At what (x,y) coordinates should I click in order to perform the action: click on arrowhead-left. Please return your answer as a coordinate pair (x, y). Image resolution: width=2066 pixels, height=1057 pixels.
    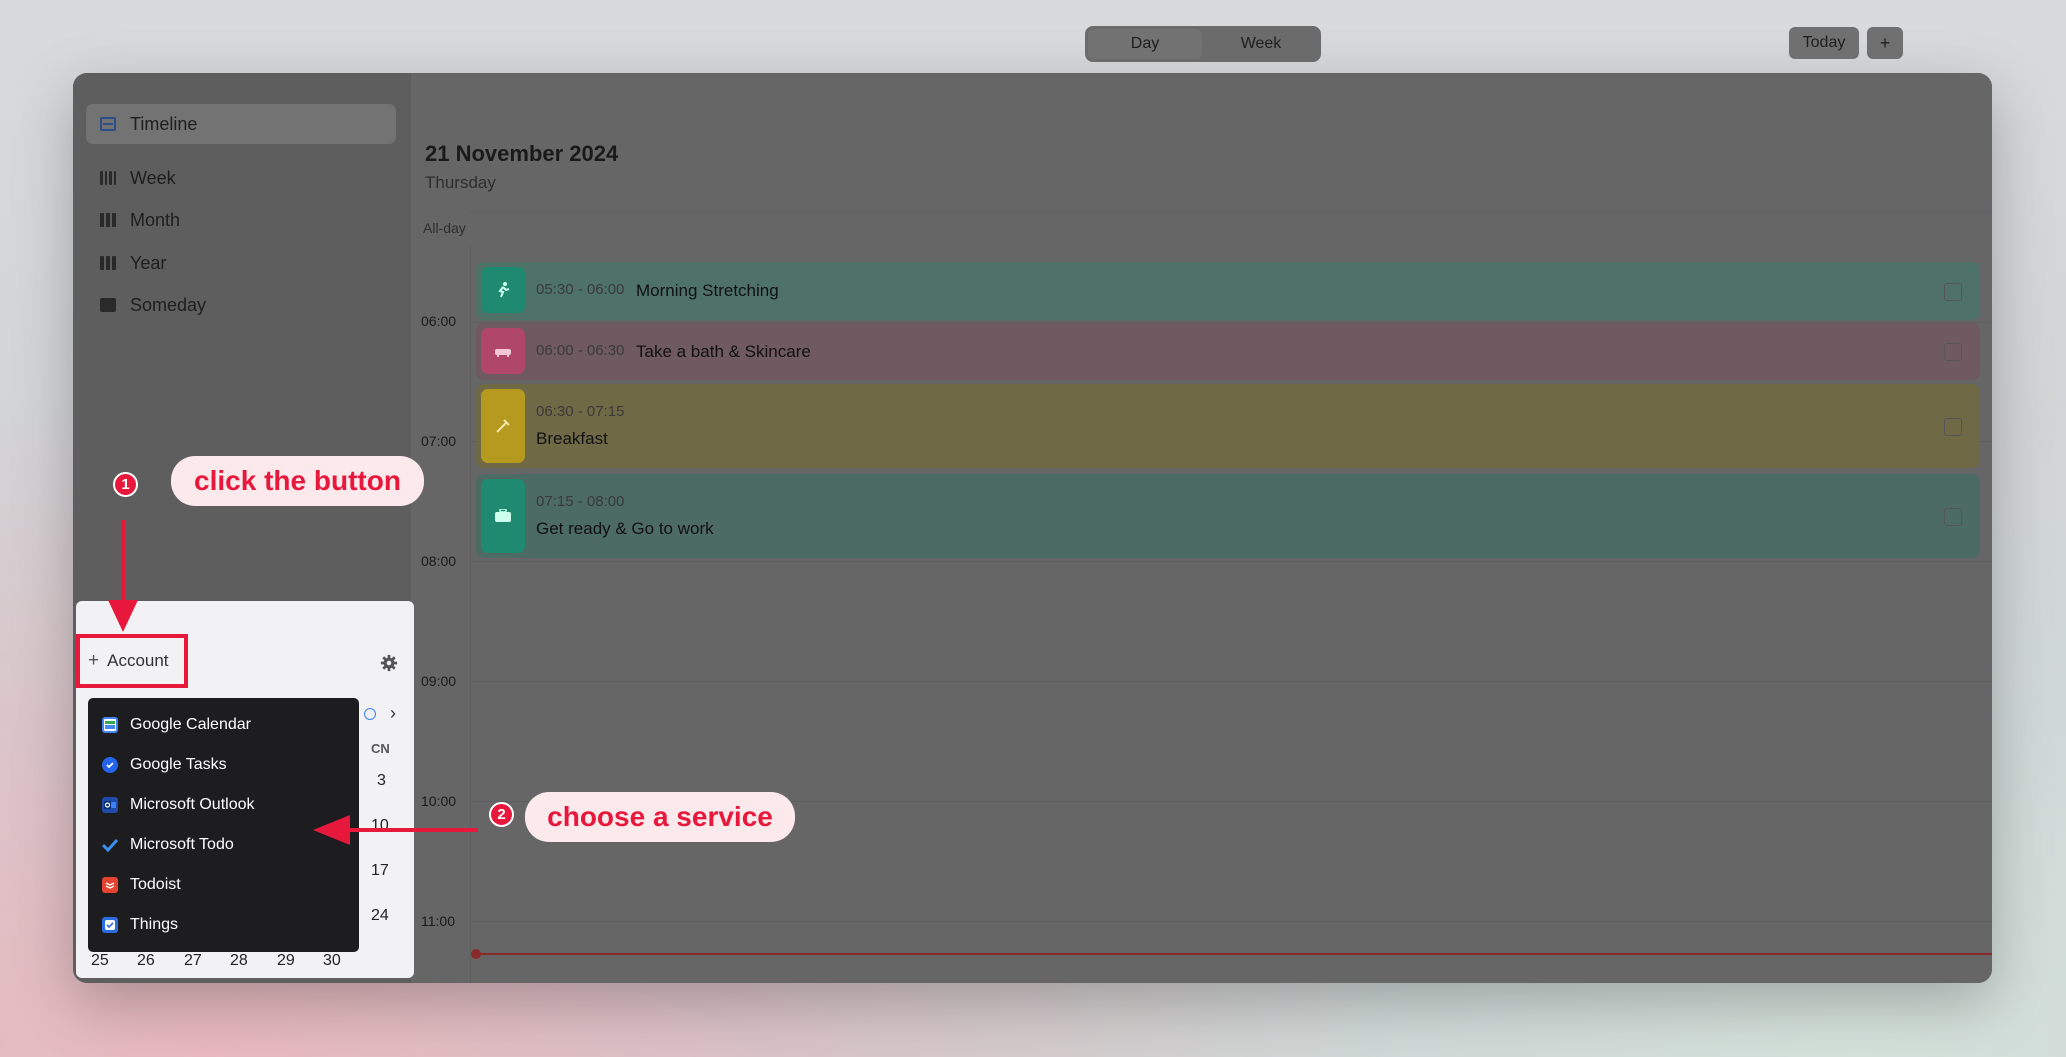
    Looking at the image, I should click on (331, 830).